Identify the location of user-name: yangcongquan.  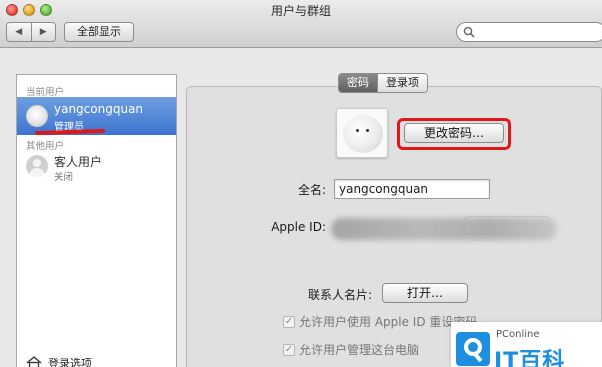
(99, 109).